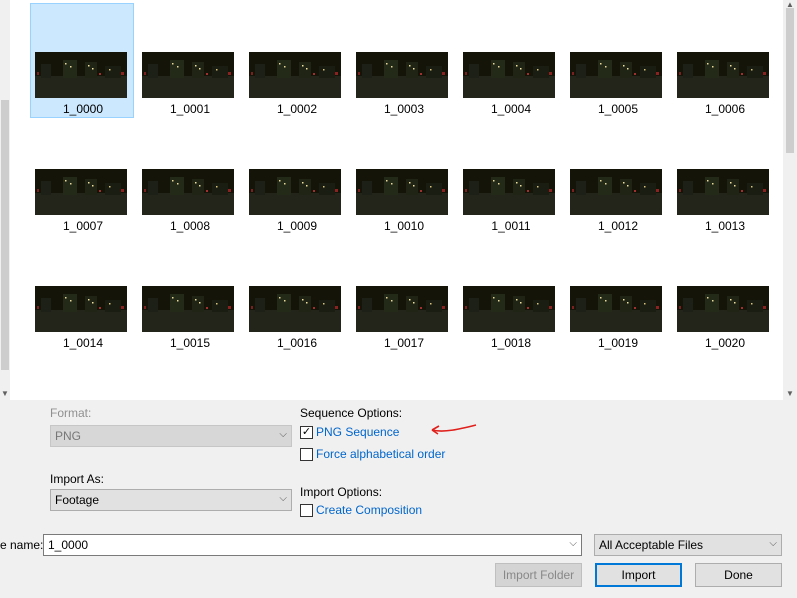  I want to click on right-scrollbar-thumb, so click(790, 80).